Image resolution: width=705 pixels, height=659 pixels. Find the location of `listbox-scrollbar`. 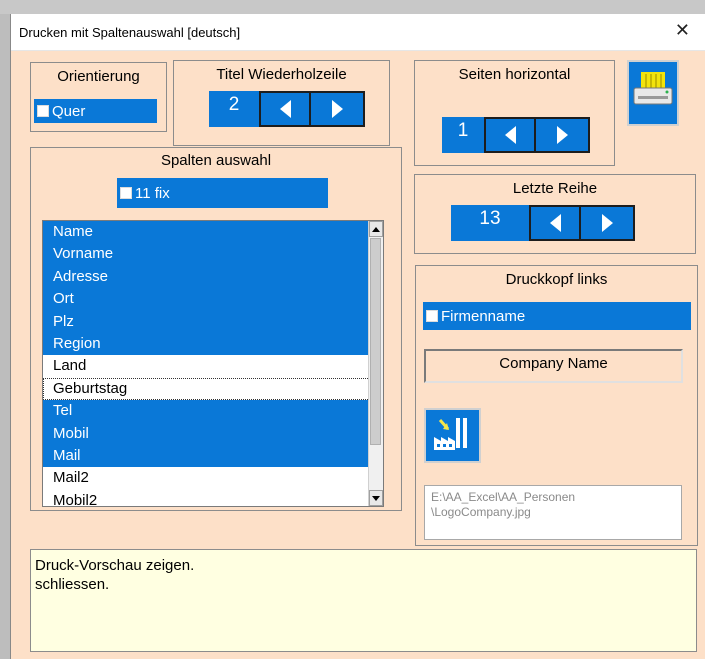

listbox-scrollbar is located at coordinates (375, 363).